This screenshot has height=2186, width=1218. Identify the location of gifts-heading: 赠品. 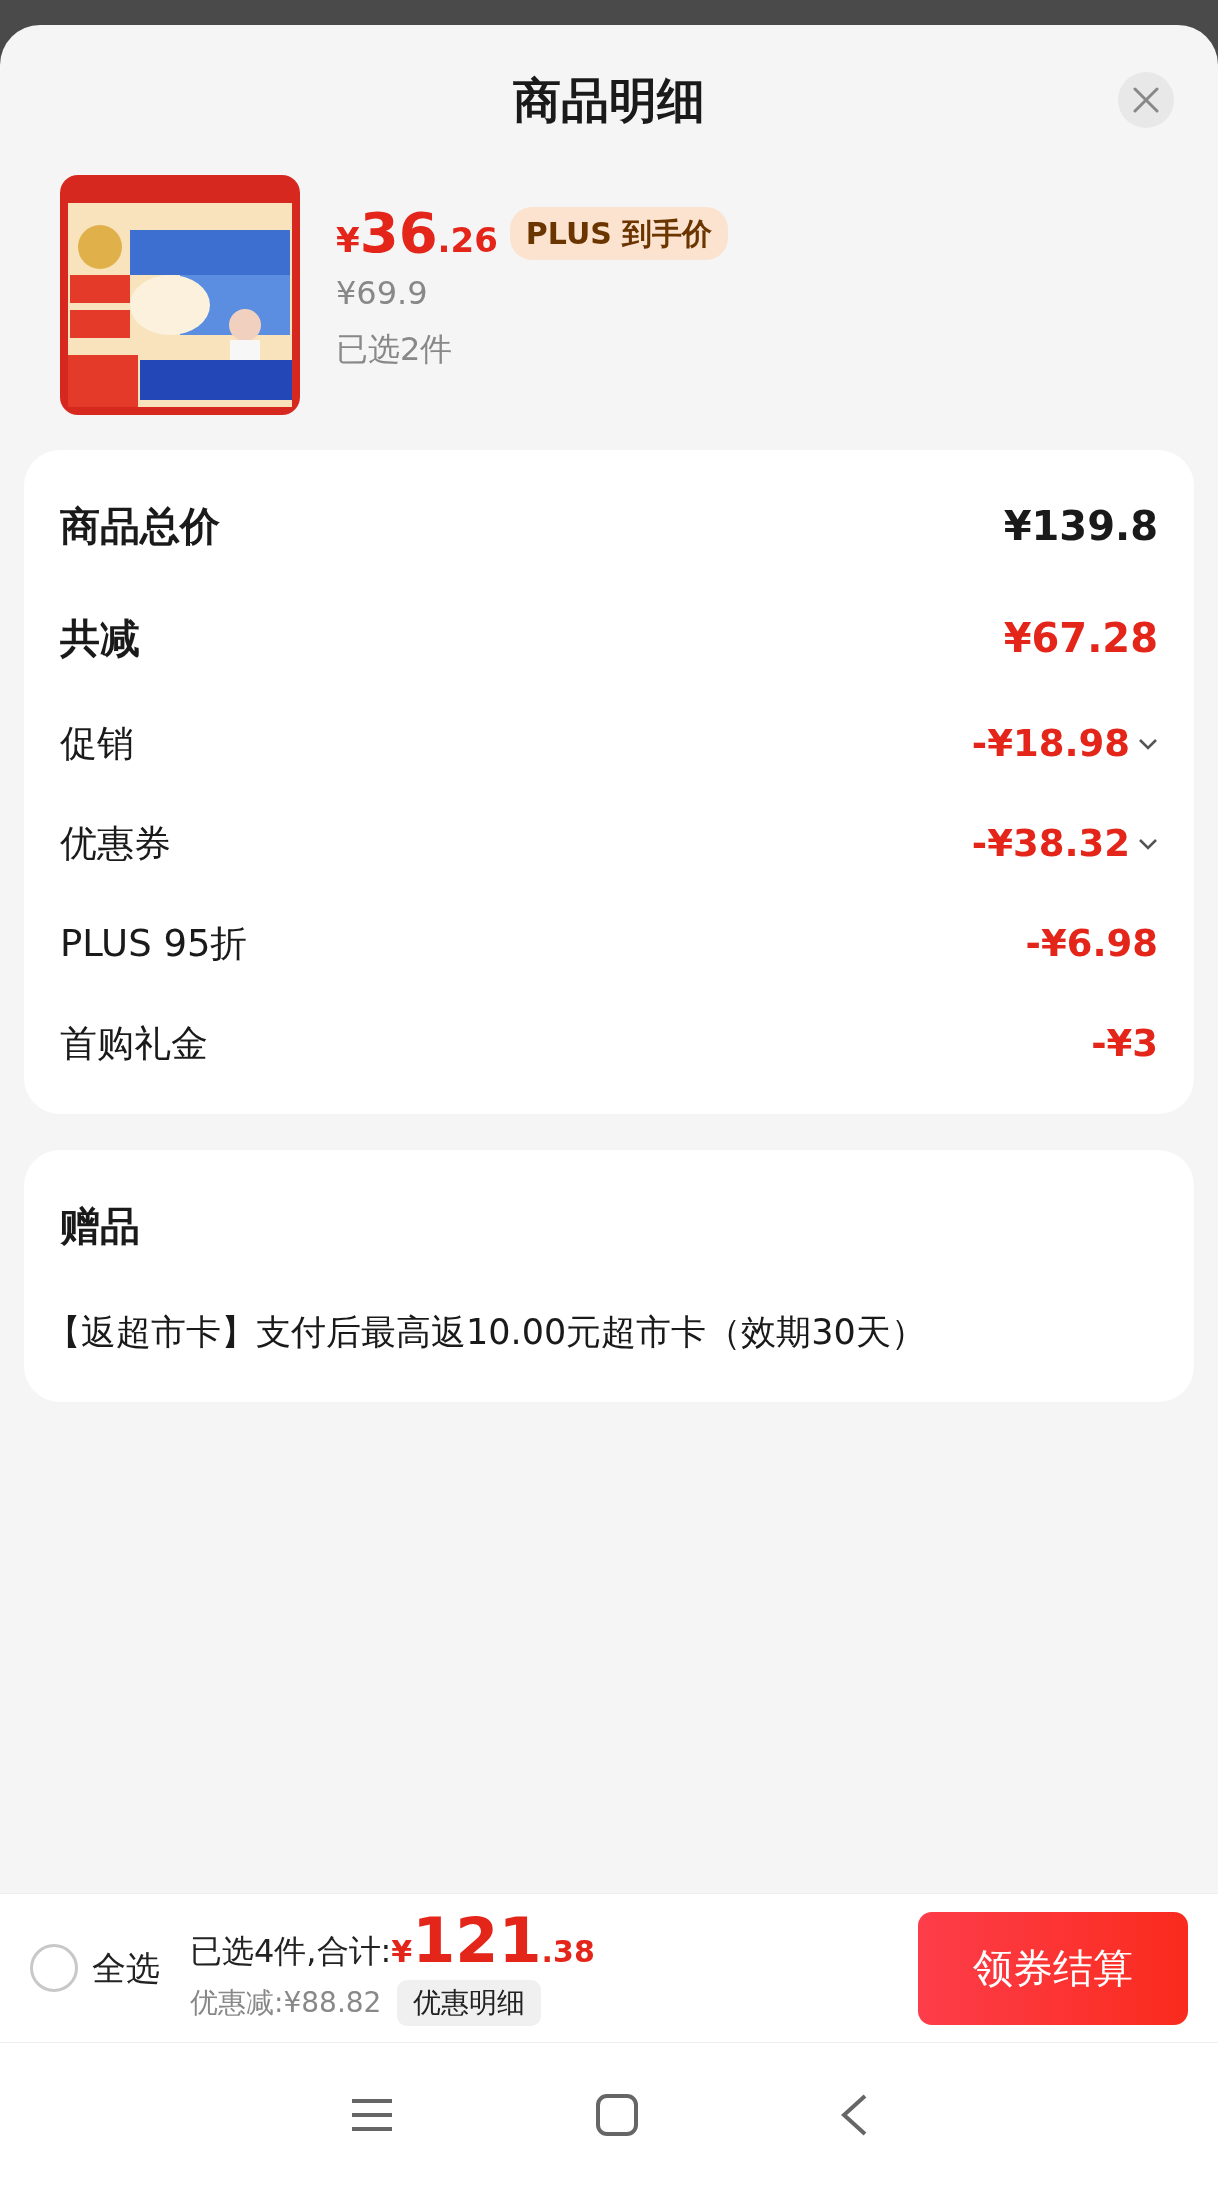
(100, 1226).